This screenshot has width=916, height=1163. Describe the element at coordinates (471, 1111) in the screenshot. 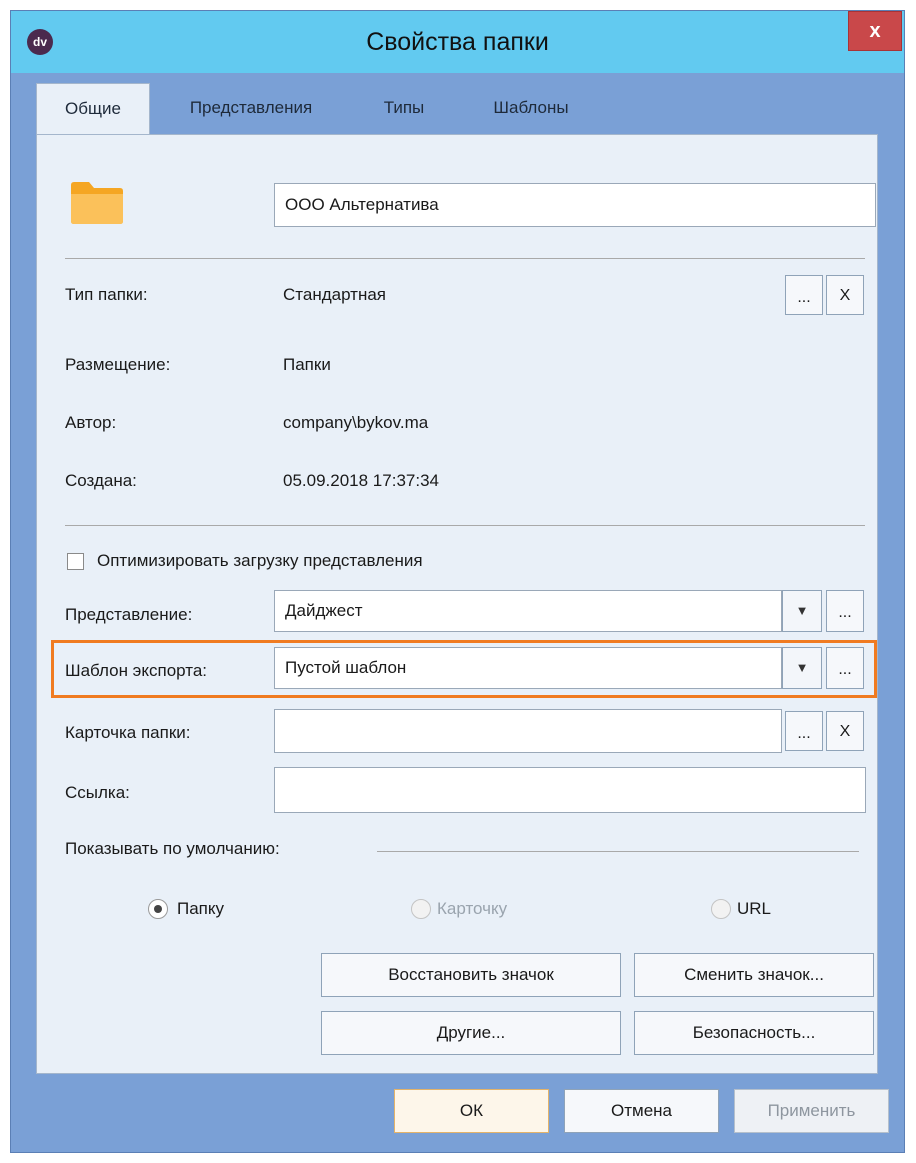

I see `ok-button: ОК` at that location.